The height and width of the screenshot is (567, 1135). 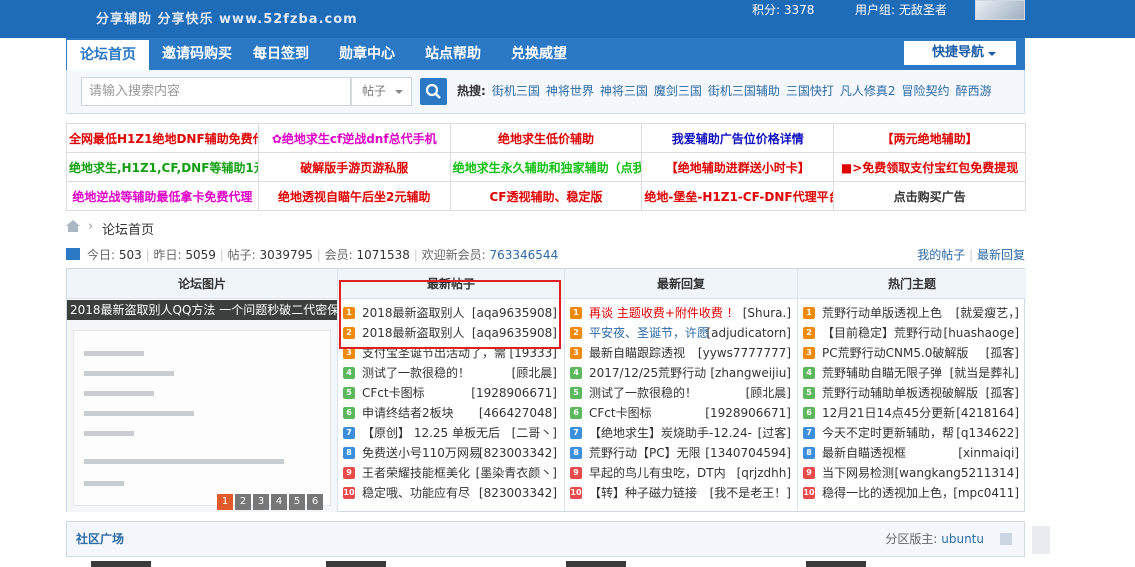 What do you see at coordinates (381, 91) in the screenshot?
I see `search-type-select: 帖子` at bounding box center [381, 91].